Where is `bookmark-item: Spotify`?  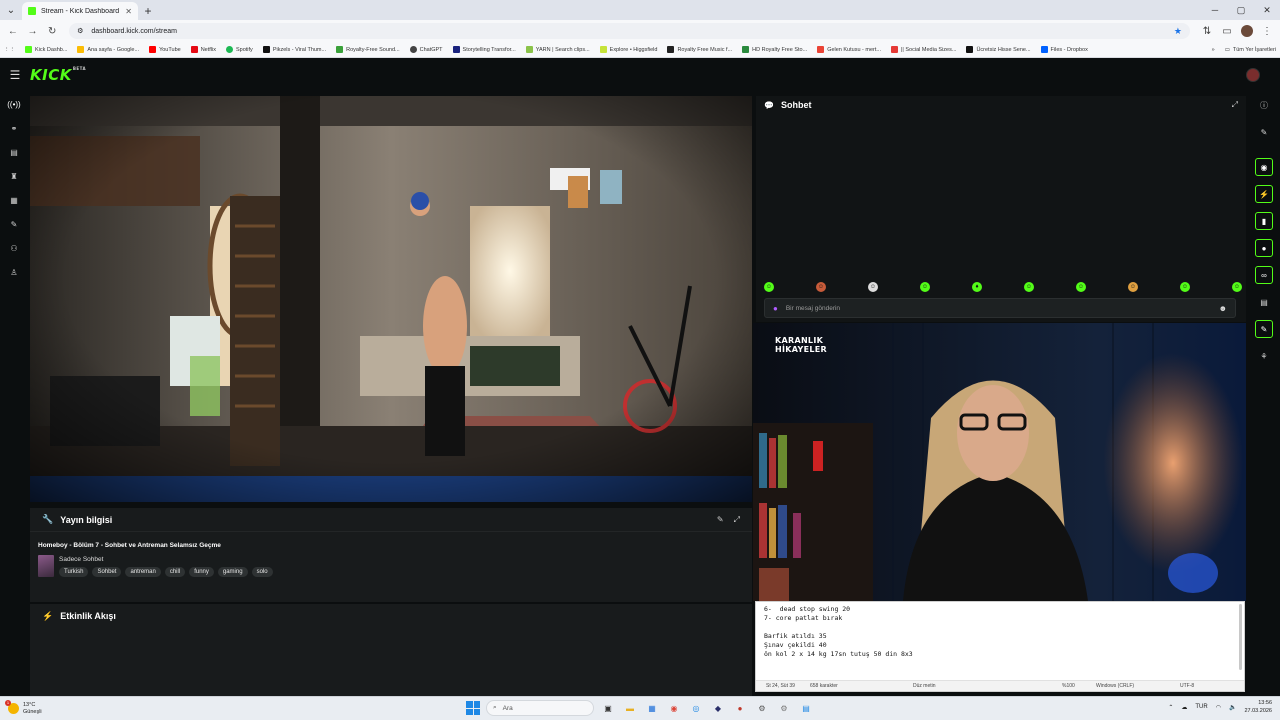 bookmark-item: Spotify is located at coordinates (239, 49).